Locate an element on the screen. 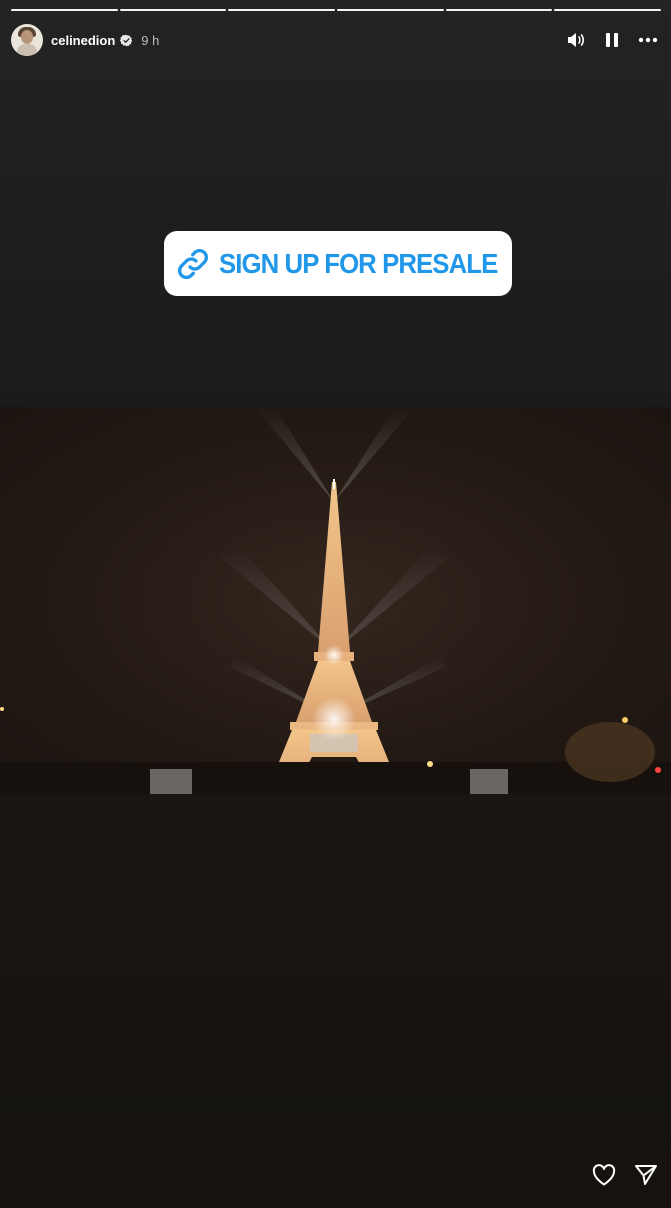 The height and width of the screenshot is (1208, 671). more-icon is located at coordinates (648, 40).